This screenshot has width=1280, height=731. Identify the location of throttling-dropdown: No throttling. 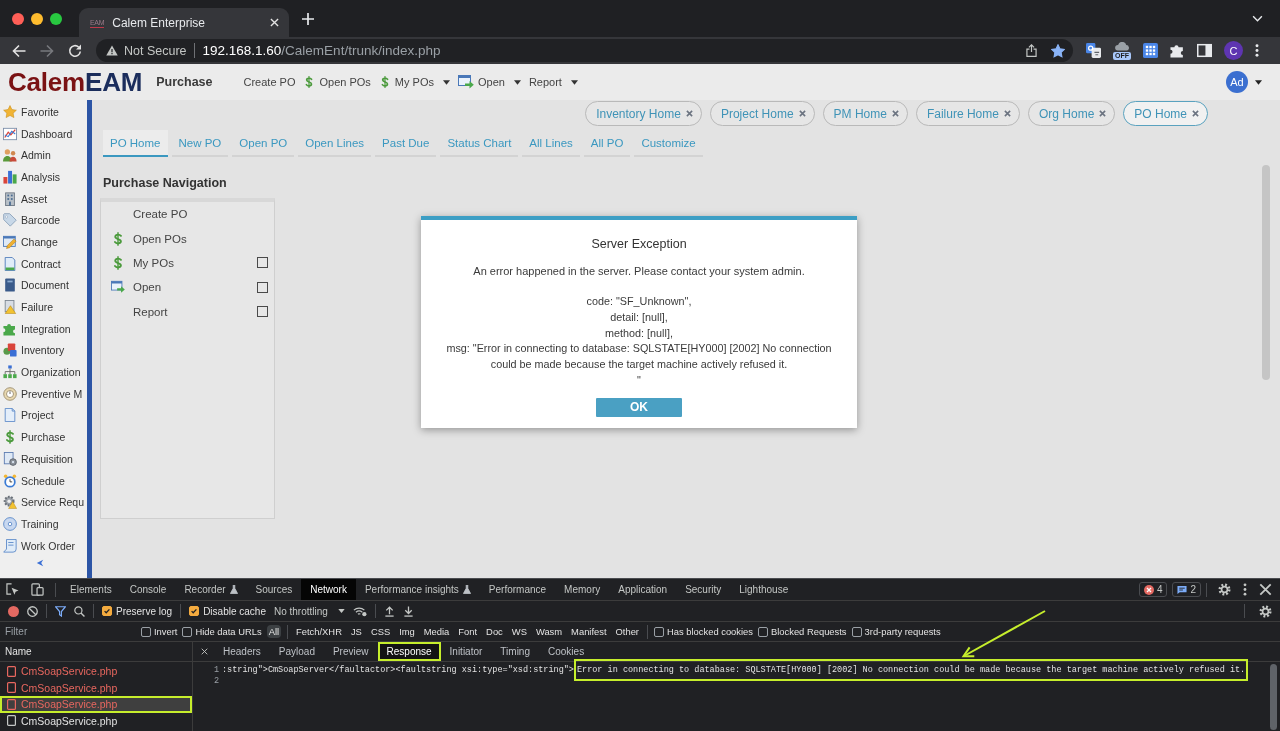
(309, 611).